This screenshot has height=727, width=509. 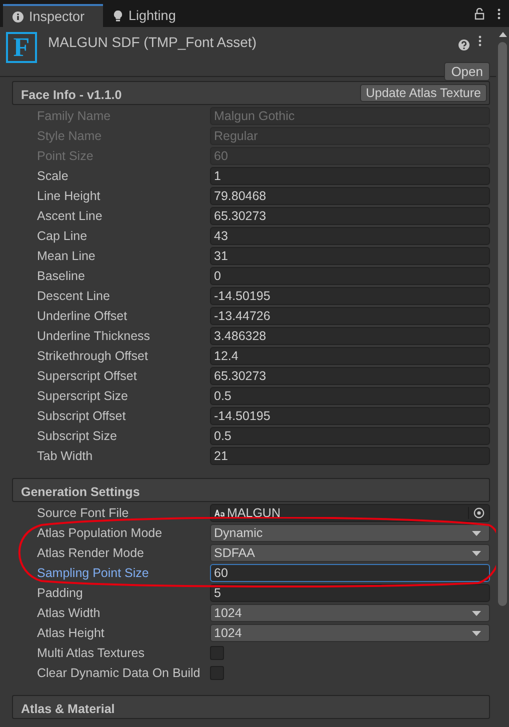 I want to click on property-label: Multi Atlas Textures, so click(x=91, y=653).